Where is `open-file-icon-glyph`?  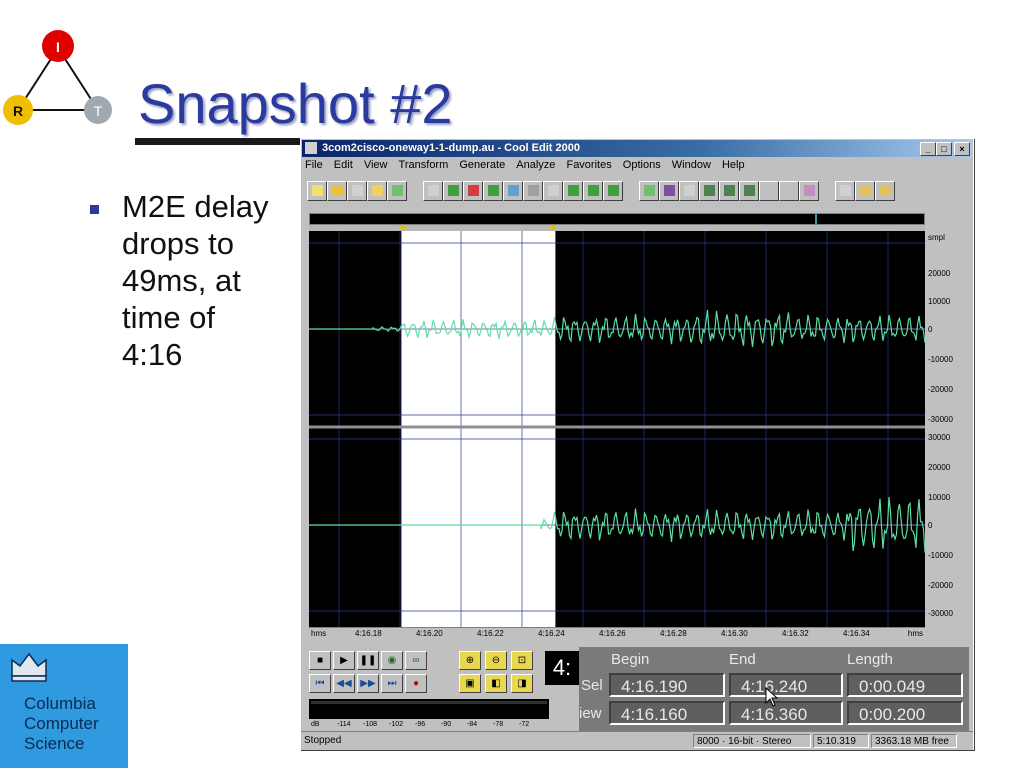
open-file-icon-glyph is located at coordinates (337, 190).